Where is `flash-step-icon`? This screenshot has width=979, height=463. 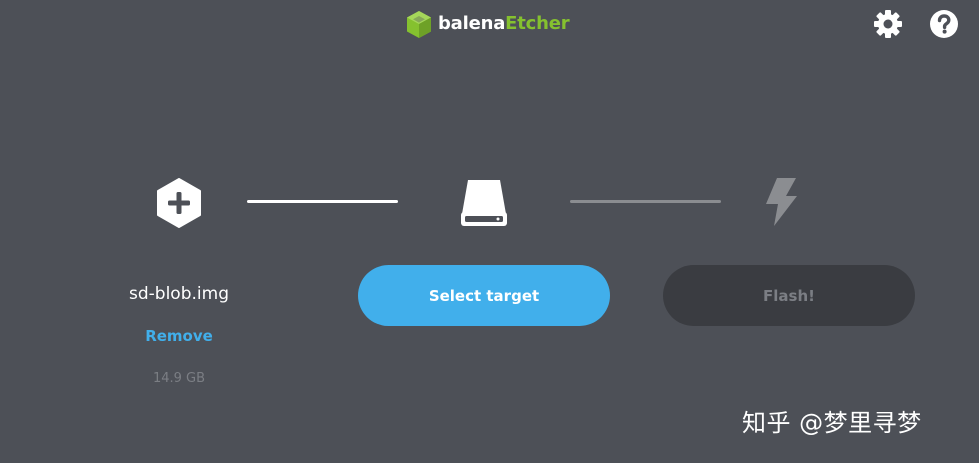
flash-step-icon is located at coordinates (781, 202).